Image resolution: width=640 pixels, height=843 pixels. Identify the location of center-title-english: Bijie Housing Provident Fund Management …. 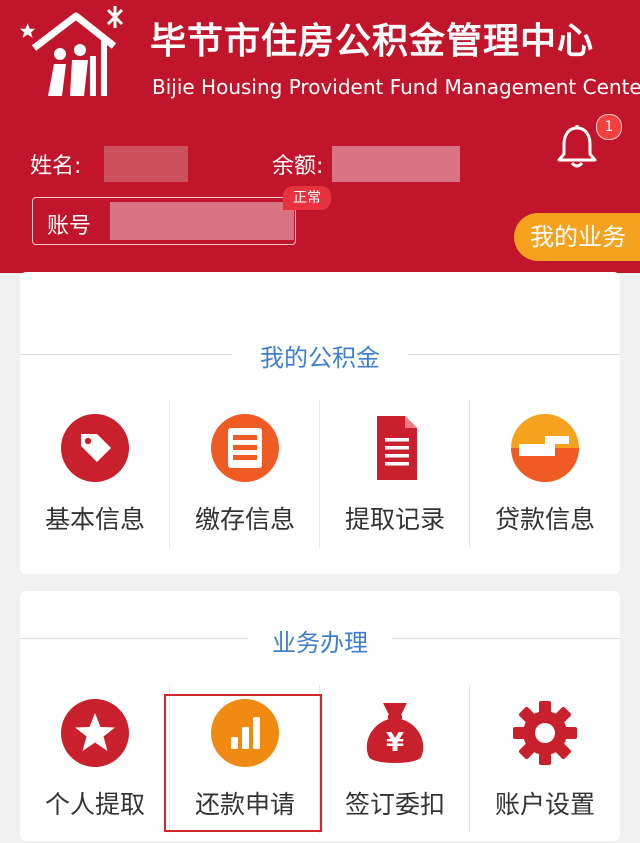
(396, 87).